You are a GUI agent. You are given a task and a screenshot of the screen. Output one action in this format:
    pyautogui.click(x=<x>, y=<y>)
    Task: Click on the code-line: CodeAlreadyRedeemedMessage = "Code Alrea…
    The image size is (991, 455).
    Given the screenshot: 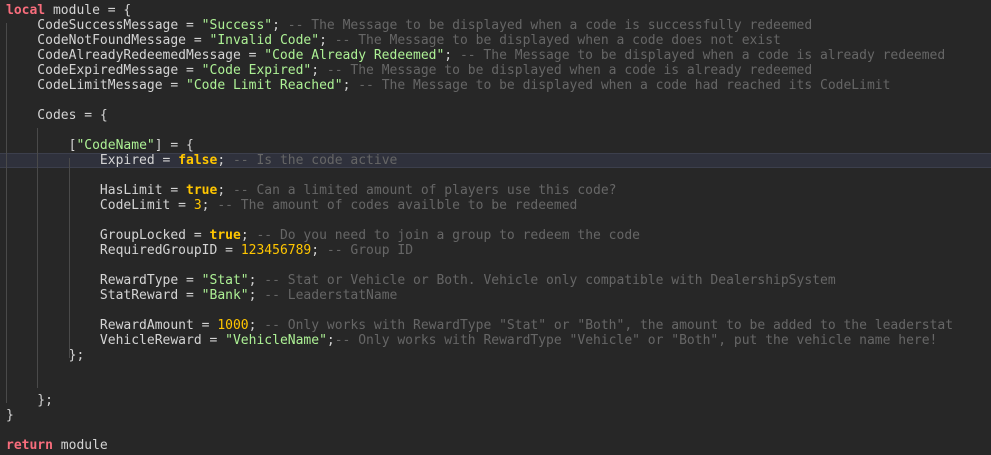 What is the action you would take?
    pyautogui.click(x=495, y=55)
    